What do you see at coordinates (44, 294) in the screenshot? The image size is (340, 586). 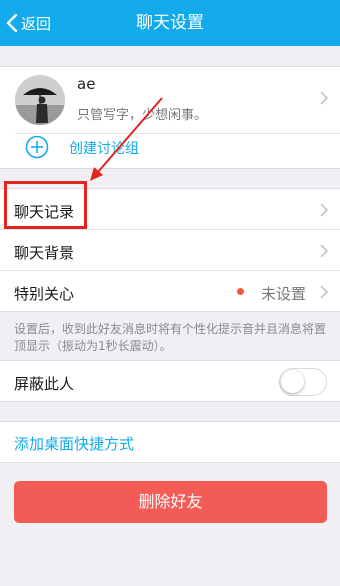 I see `special-care-label: 特别关心` at bounding box center [44, 294].